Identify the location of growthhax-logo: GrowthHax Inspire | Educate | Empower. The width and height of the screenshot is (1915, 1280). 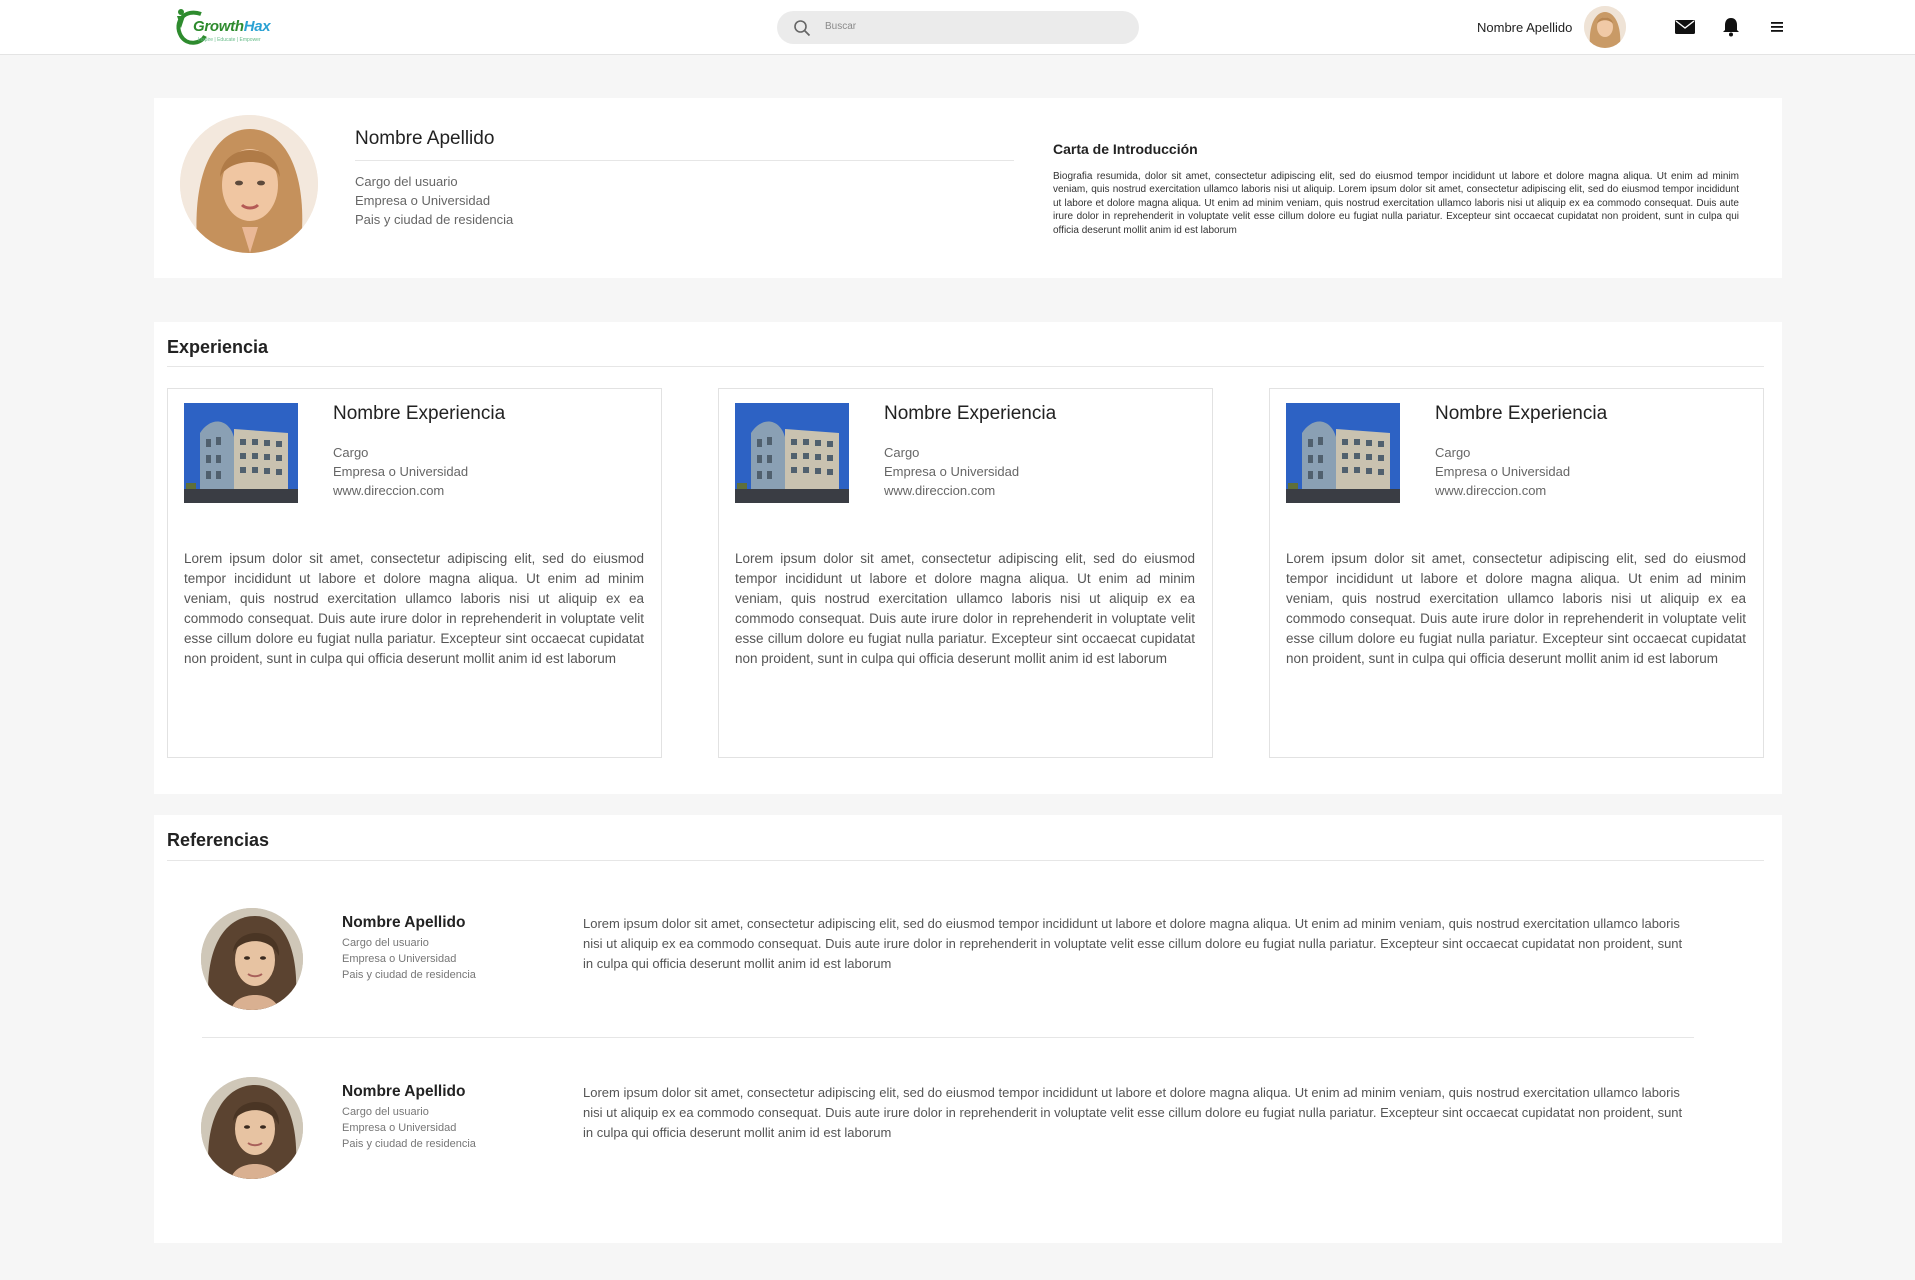
(221, 27).